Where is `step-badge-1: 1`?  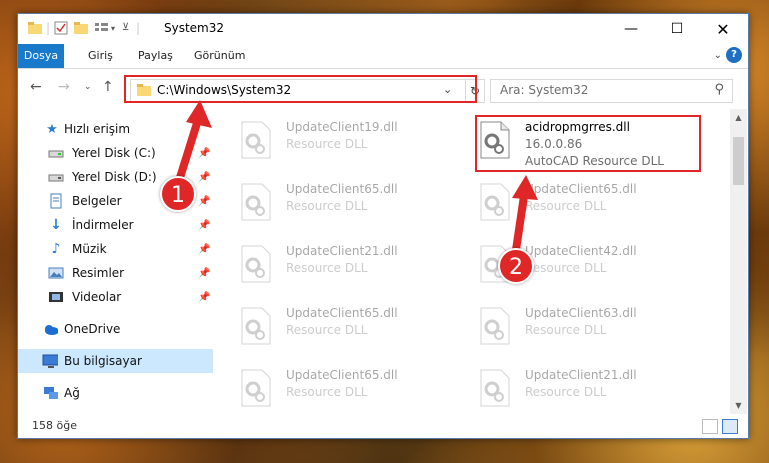
step-badge-1: 1 is located at coordinates (178, 194).